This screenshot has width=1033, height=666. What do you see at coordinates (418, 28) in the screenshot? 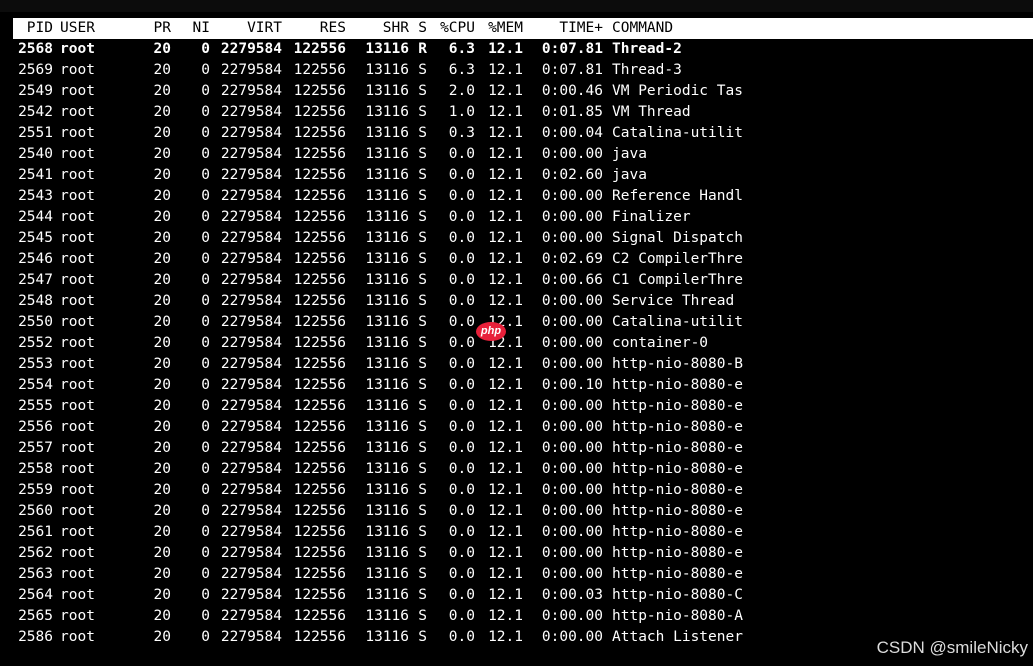
I see `header-state: S` at bounding box center [418, 28].